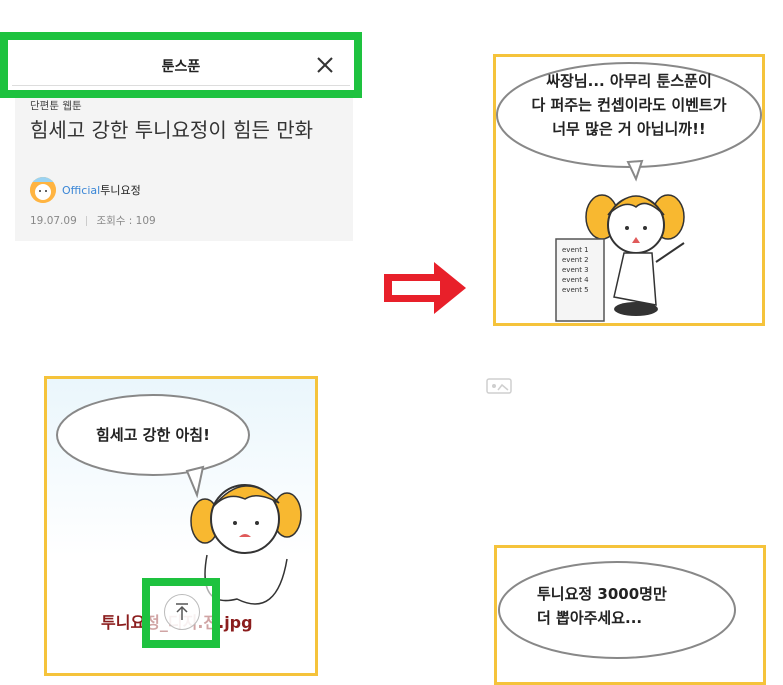 The width and height of the screenshot is (783, 685). Describe the element at coordinates (153, 435) in the screenshot. I see `bubble-text: 힘세고 강한 아침!` at that location.